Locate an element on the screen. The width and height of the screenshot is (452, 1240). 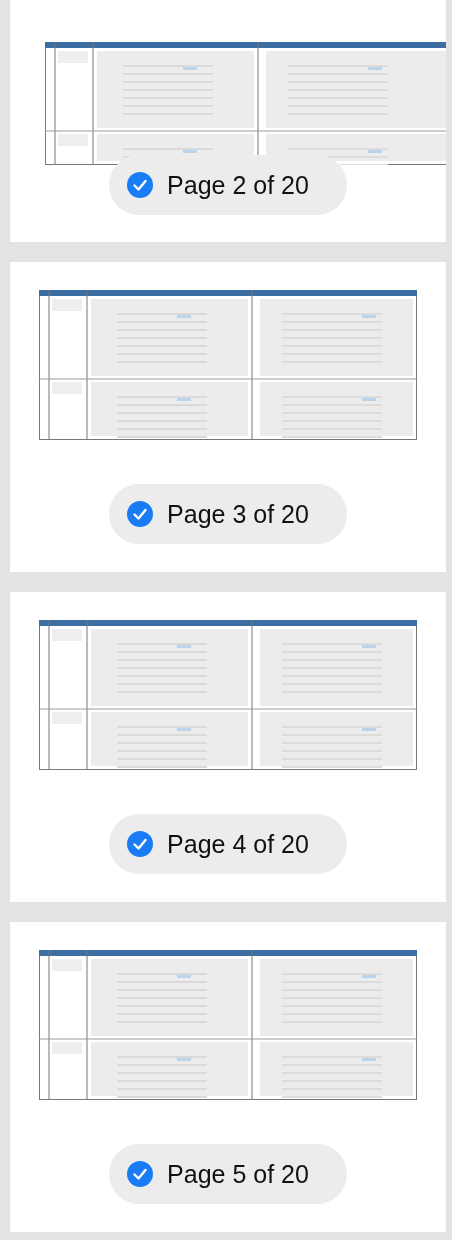
page-number-text: Page 2 of 20 is located at coordinates (238, 185).